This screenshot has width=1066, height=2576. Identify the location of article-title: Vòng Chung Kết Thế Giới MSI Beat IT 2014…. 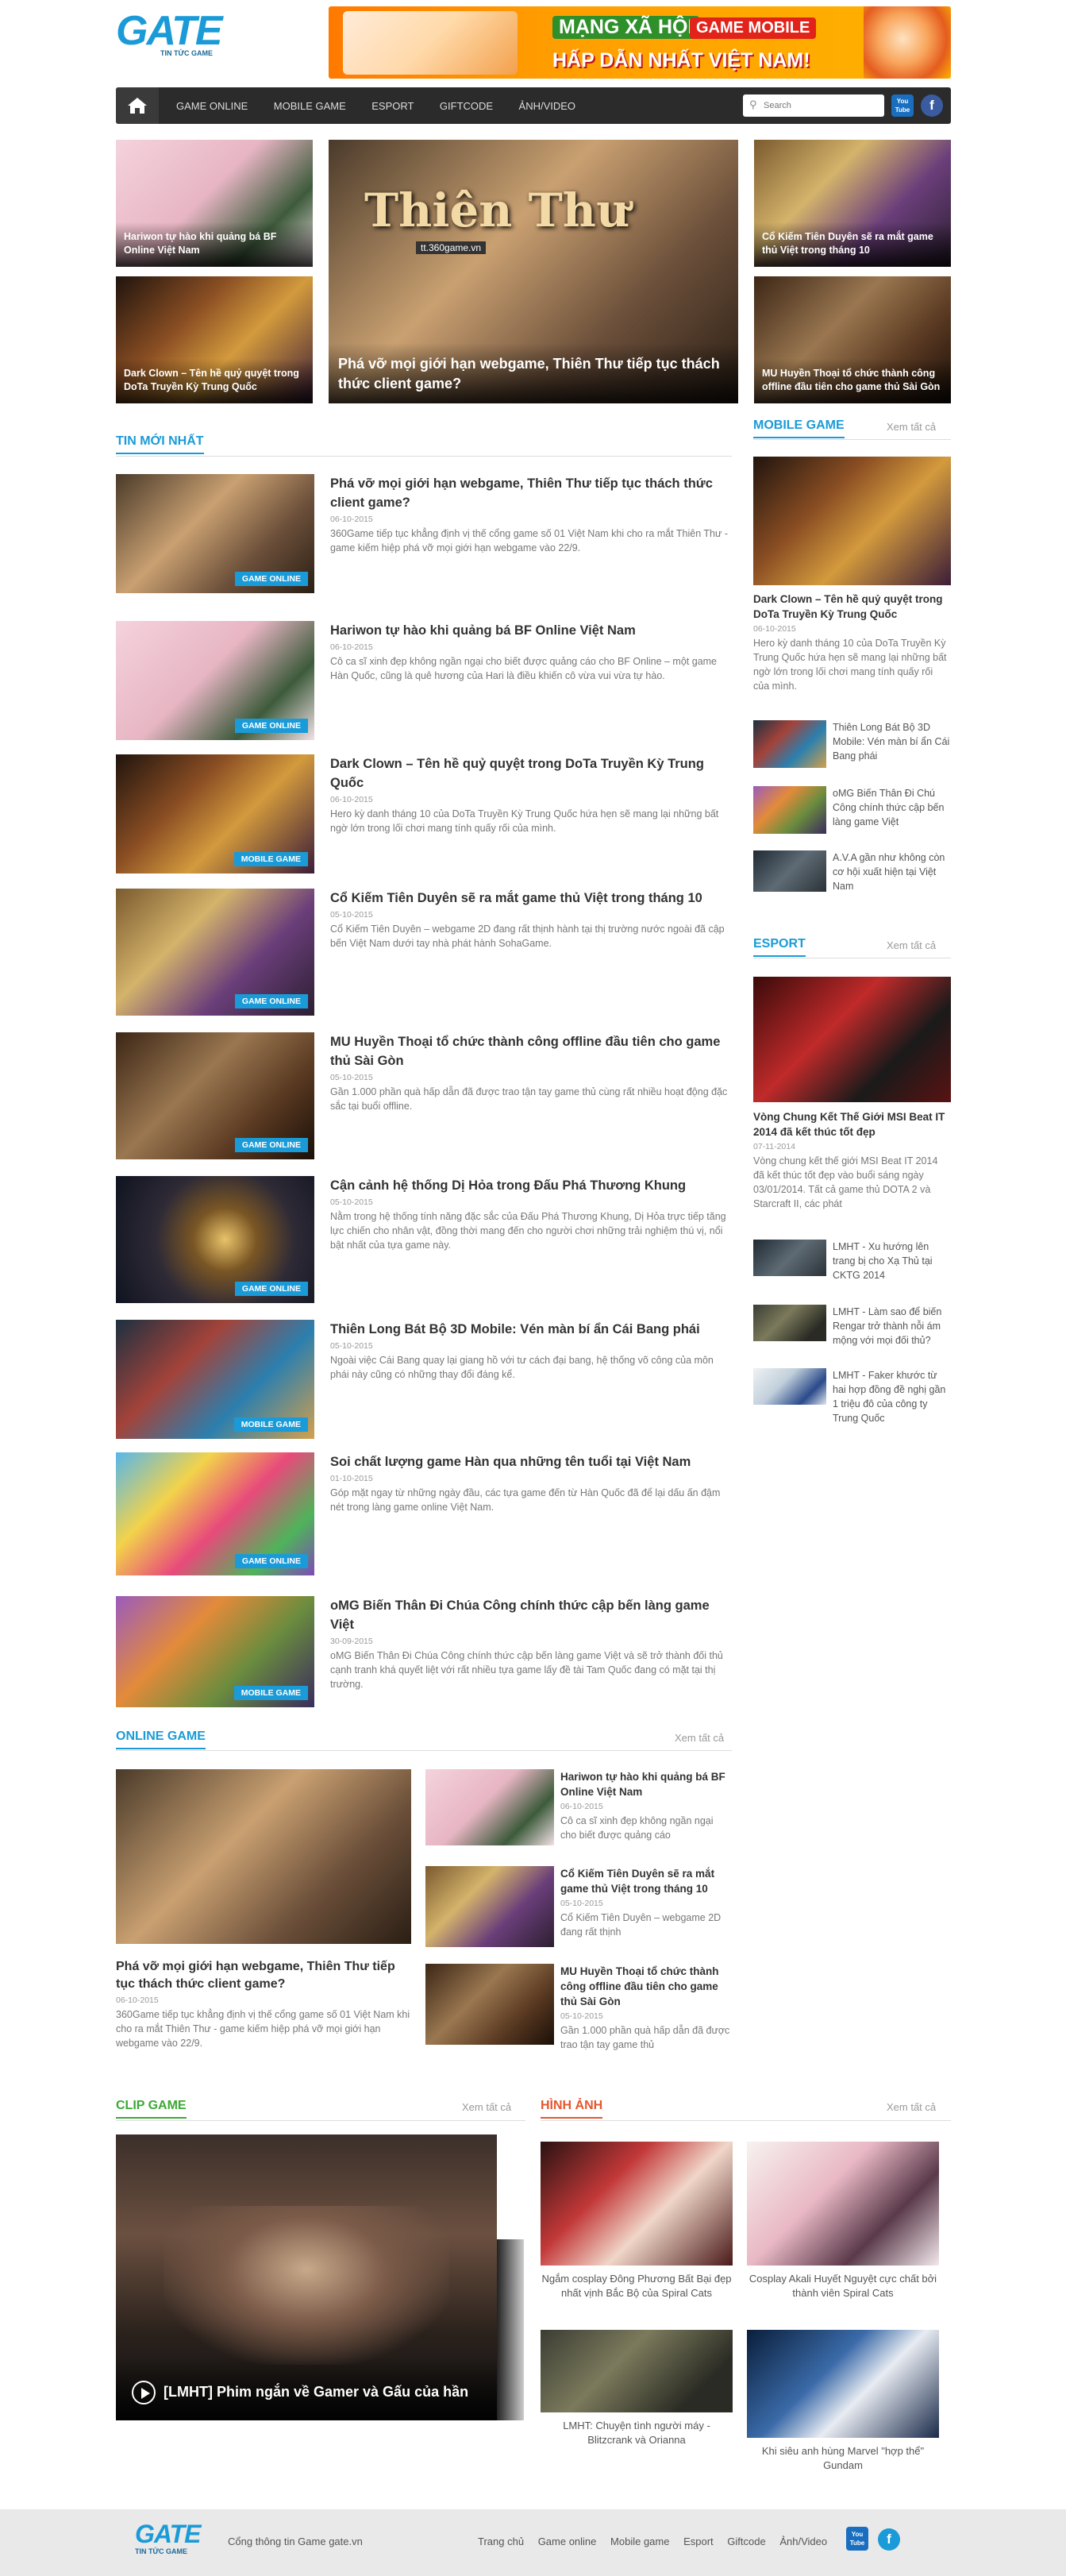
(852, 1124).